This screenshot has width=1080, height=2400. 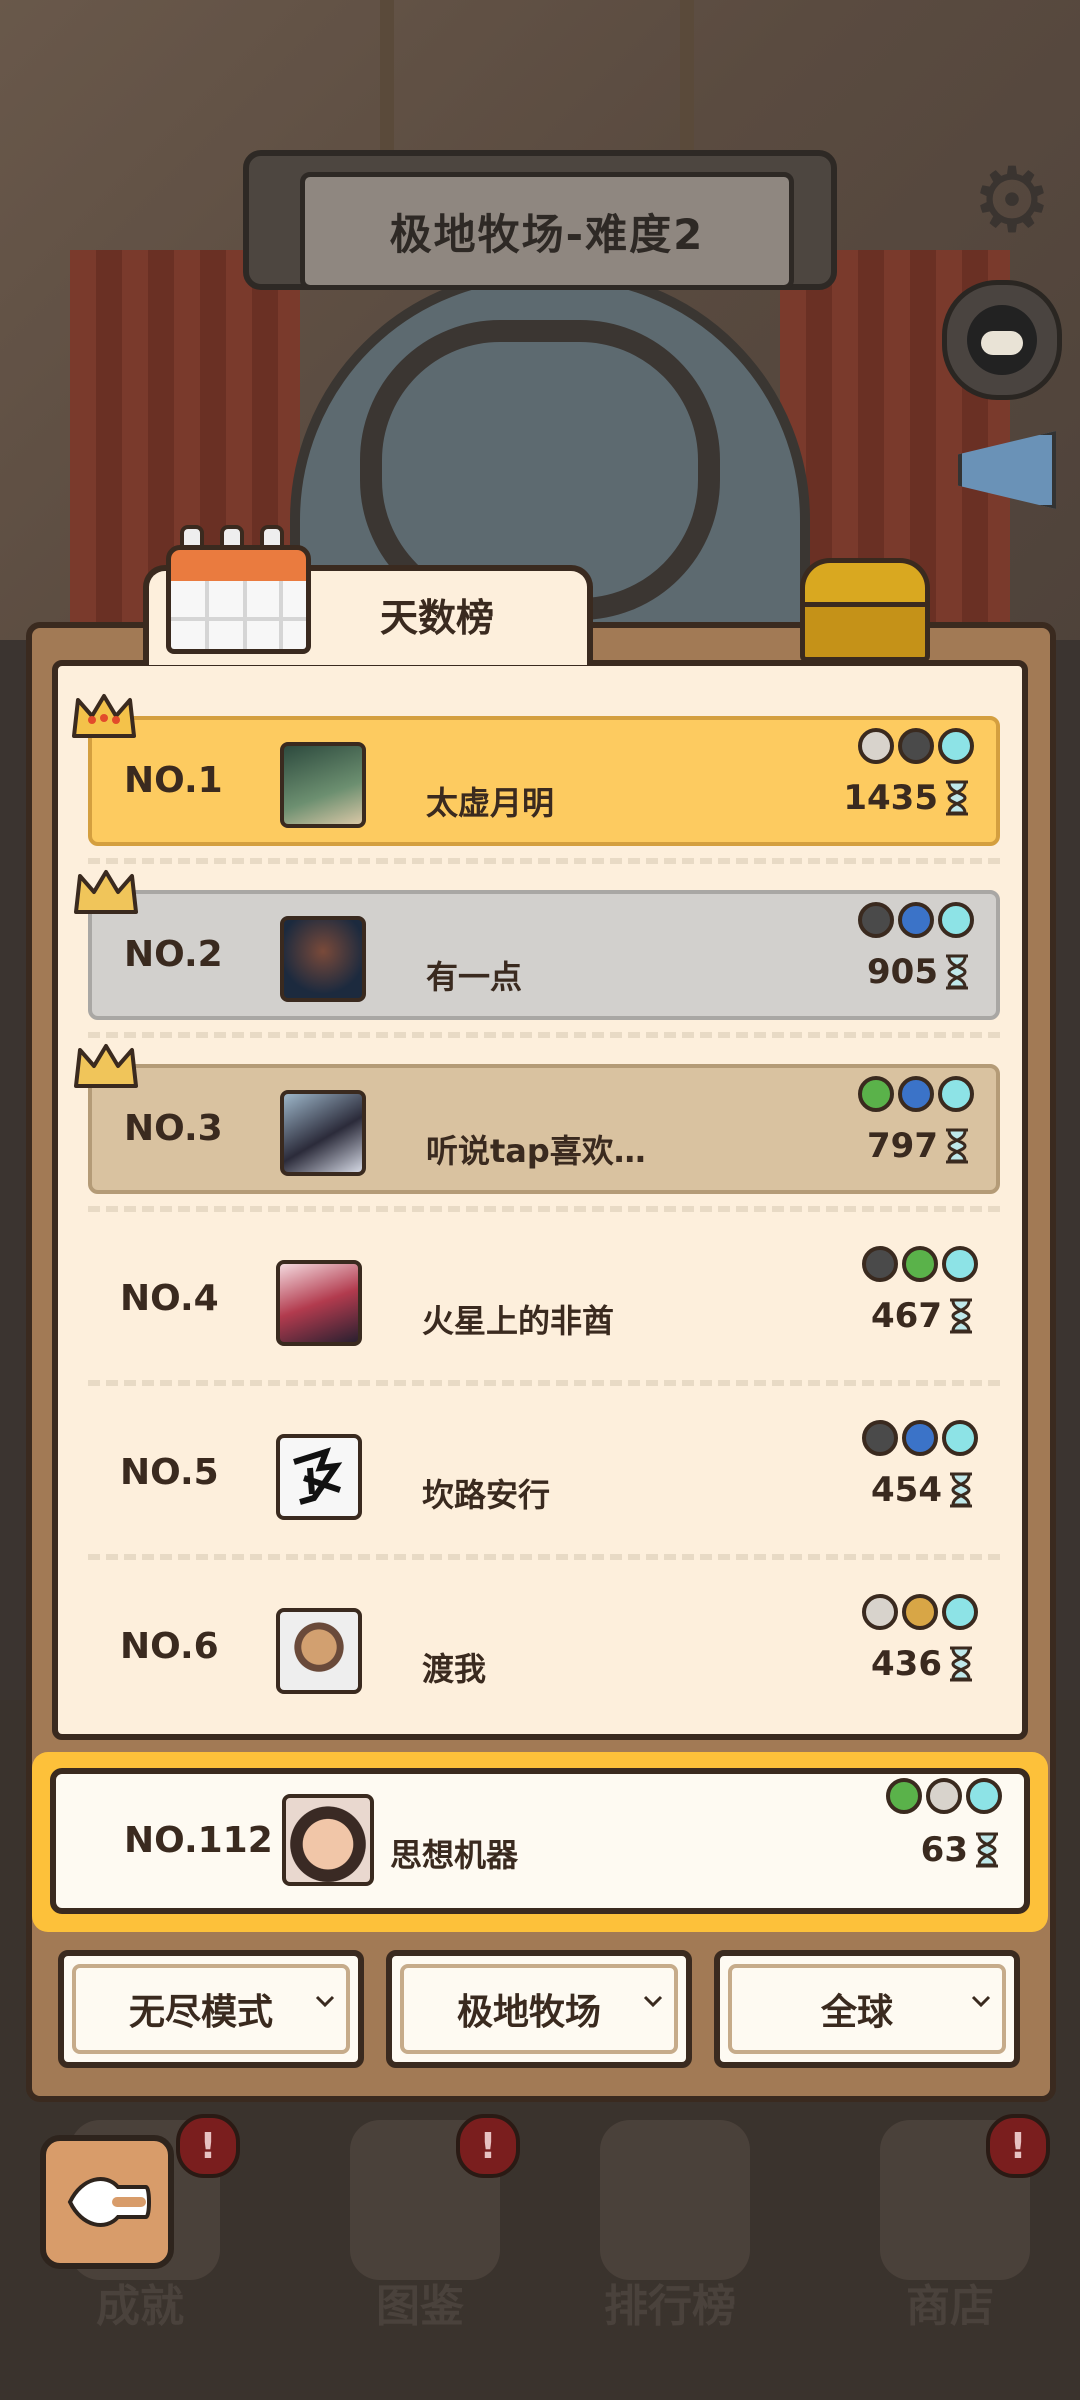 I want to click on days-score: 797, so click(x=902, y=1146).